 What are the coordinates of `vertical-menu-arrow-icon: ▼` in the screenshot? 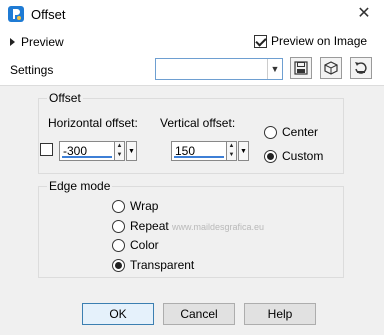 It's located at (243, 151).